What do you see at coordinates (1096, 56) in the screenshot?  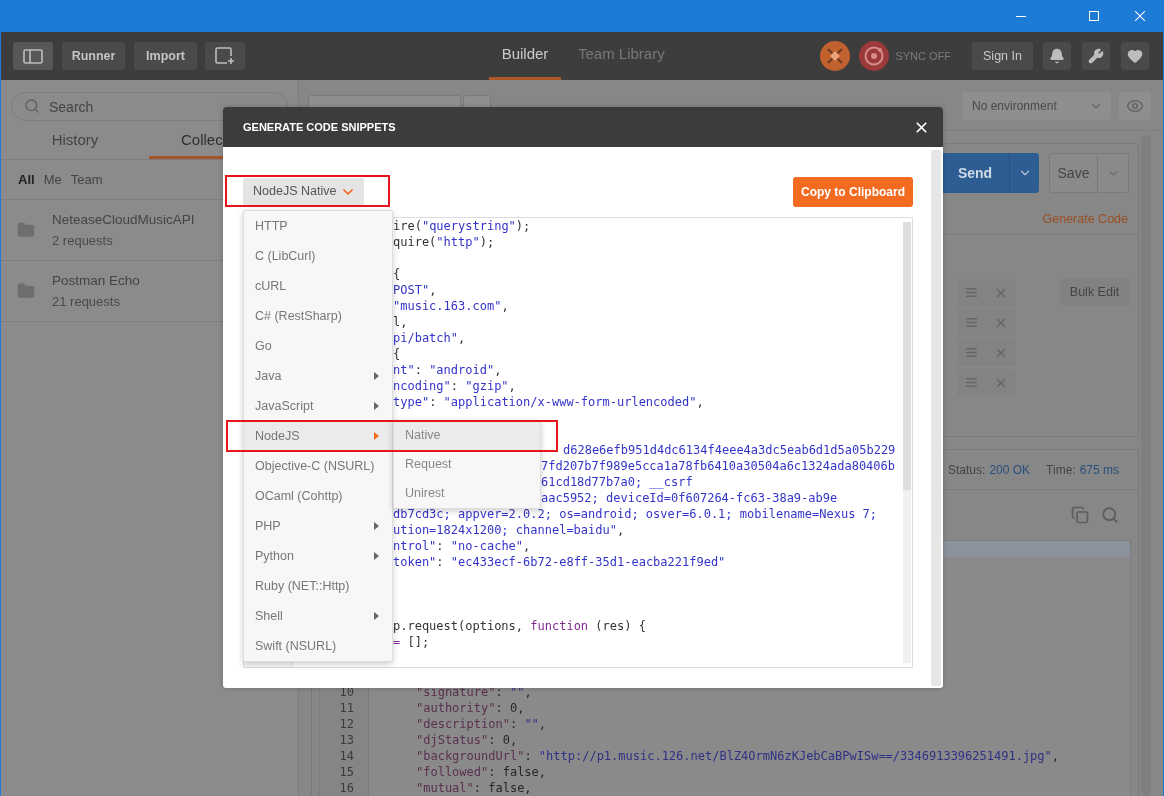 I see `settings-button` at bounding box center [1096, 56].